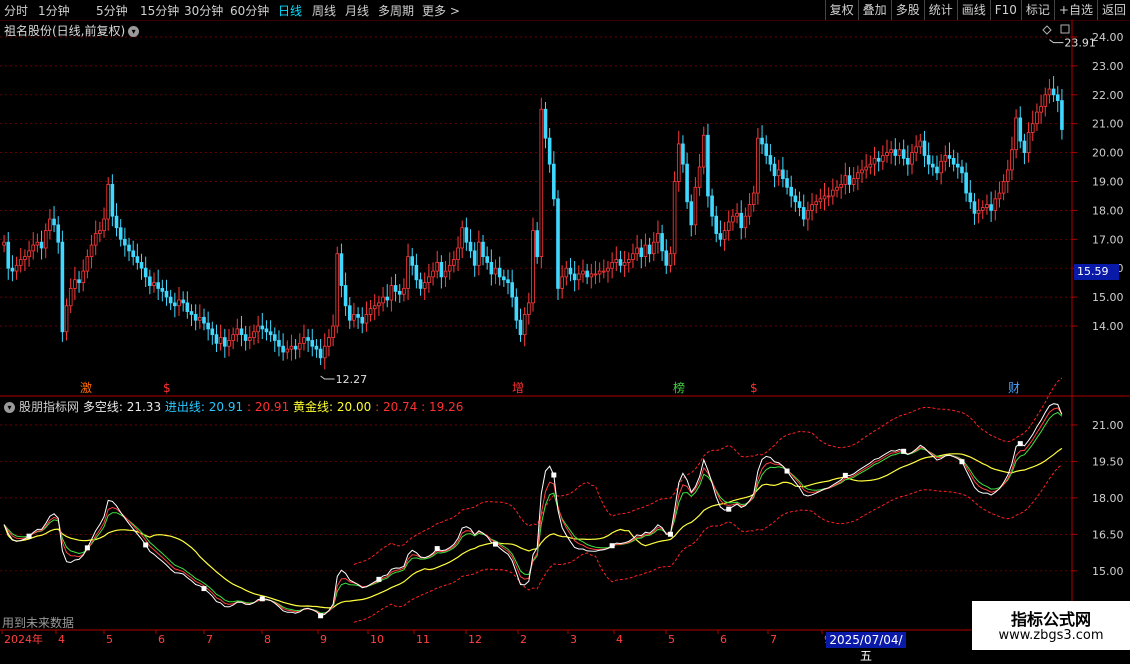 The width and height of the screenshot is (1130, 664). What do you see at coordinates (184, 407) in the screenshot?
I see `indicator-l2-label: 进出线:` at bounding box center [184, 407].